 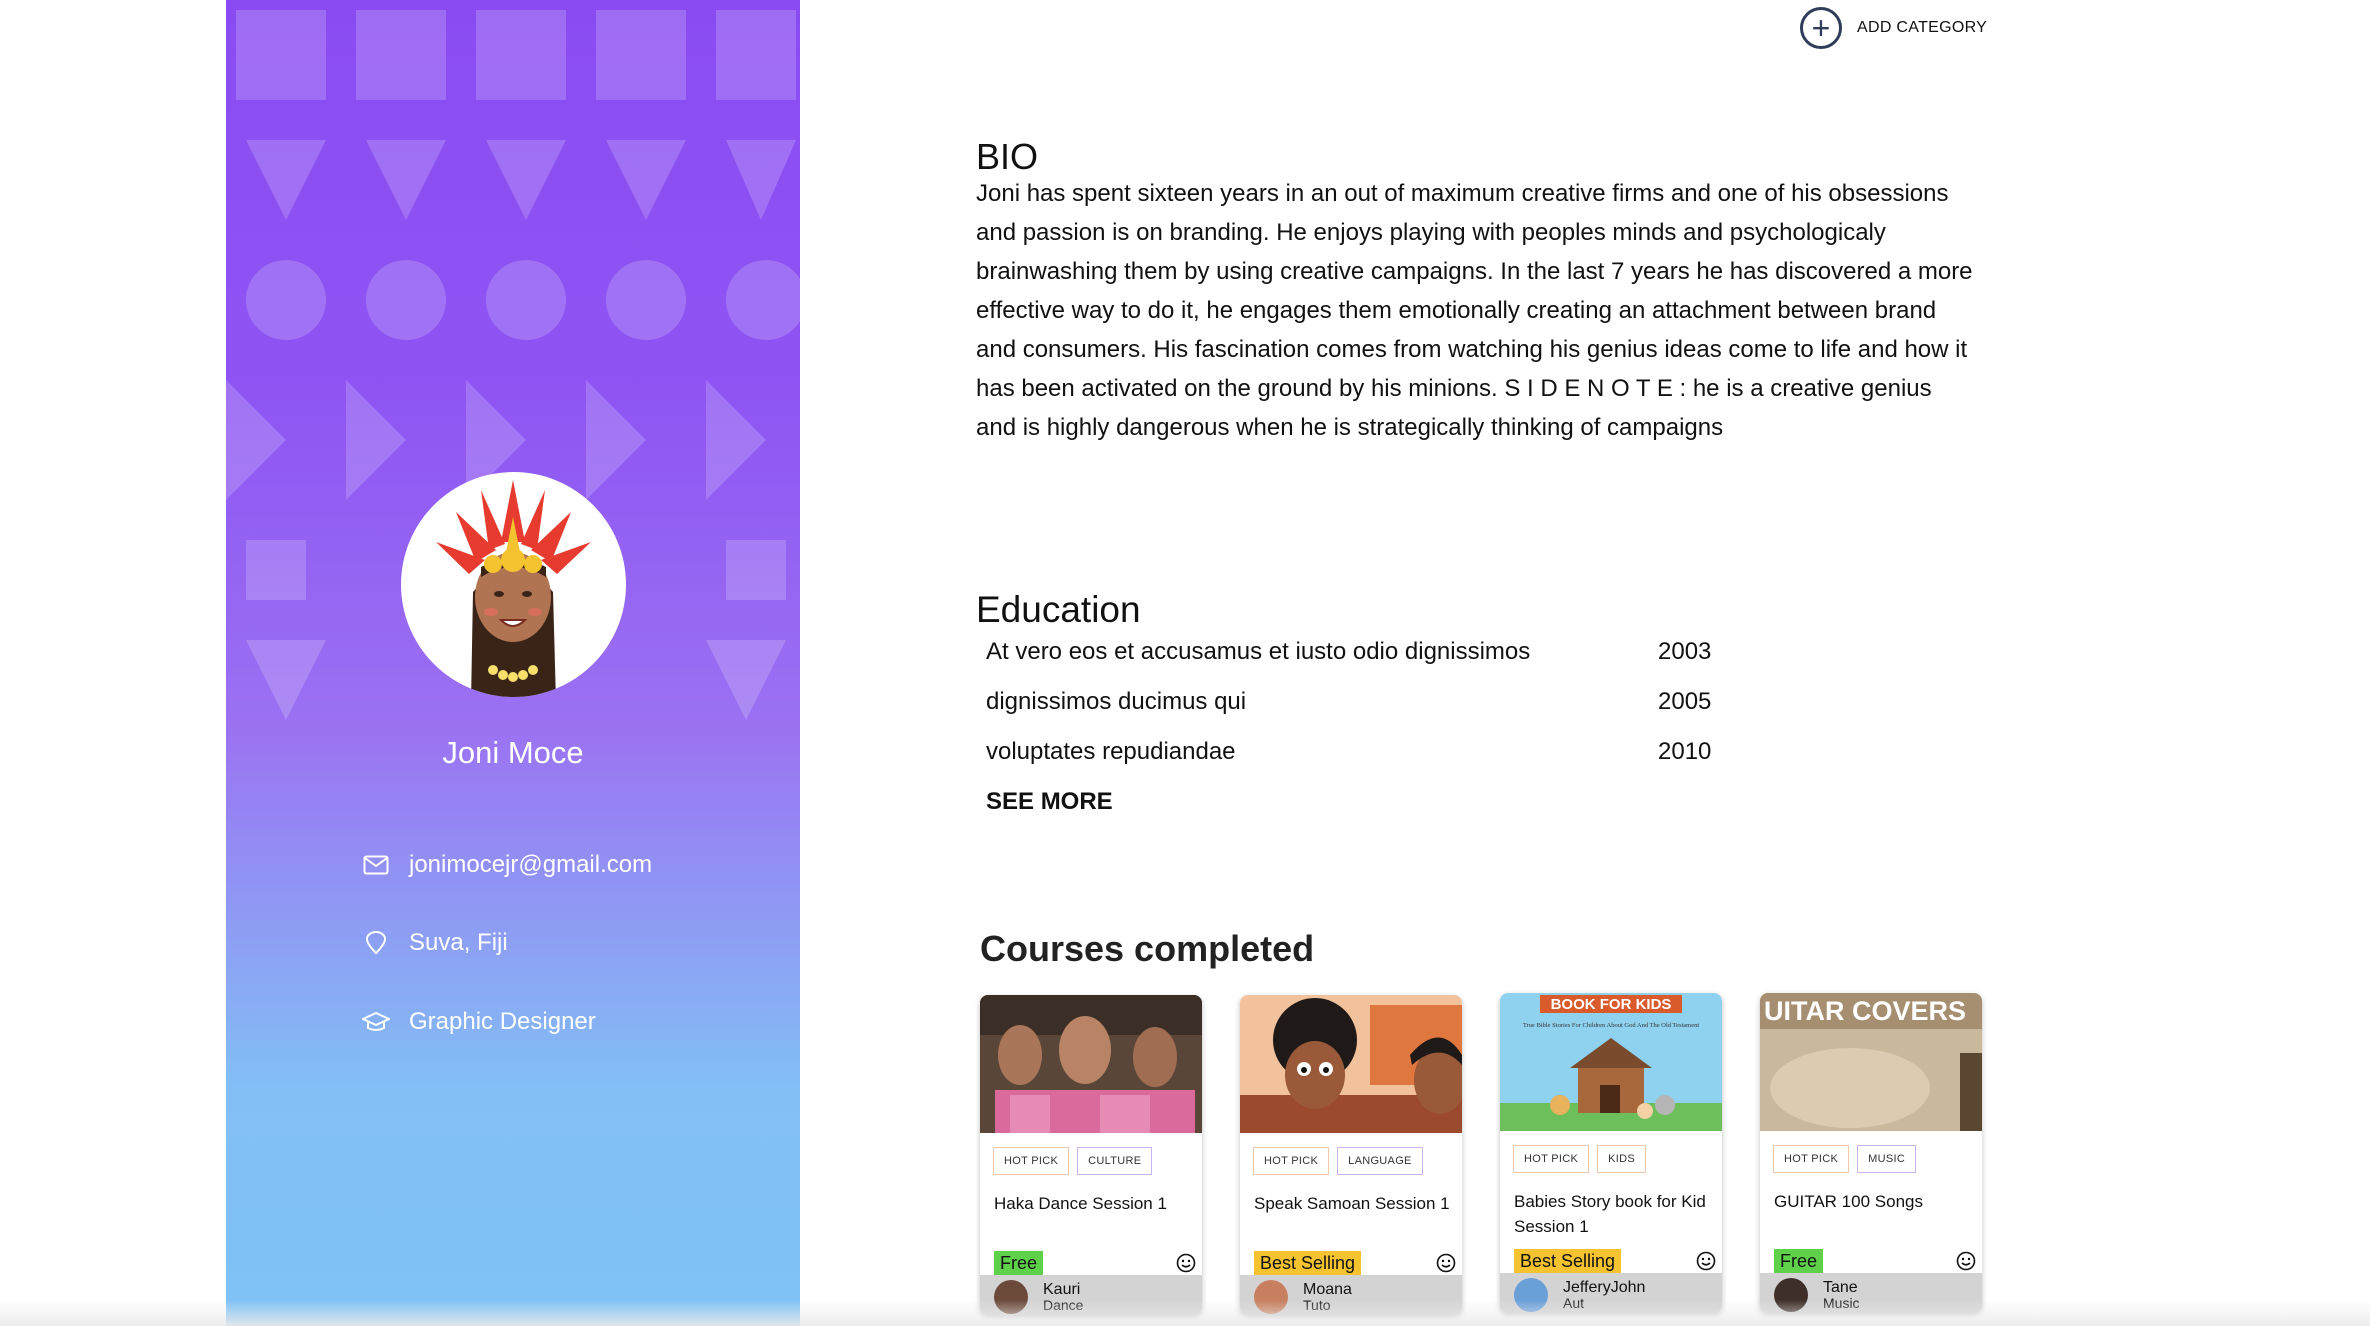 I want to click on profile-name: Joni Moce, so click(x=513, y=752).